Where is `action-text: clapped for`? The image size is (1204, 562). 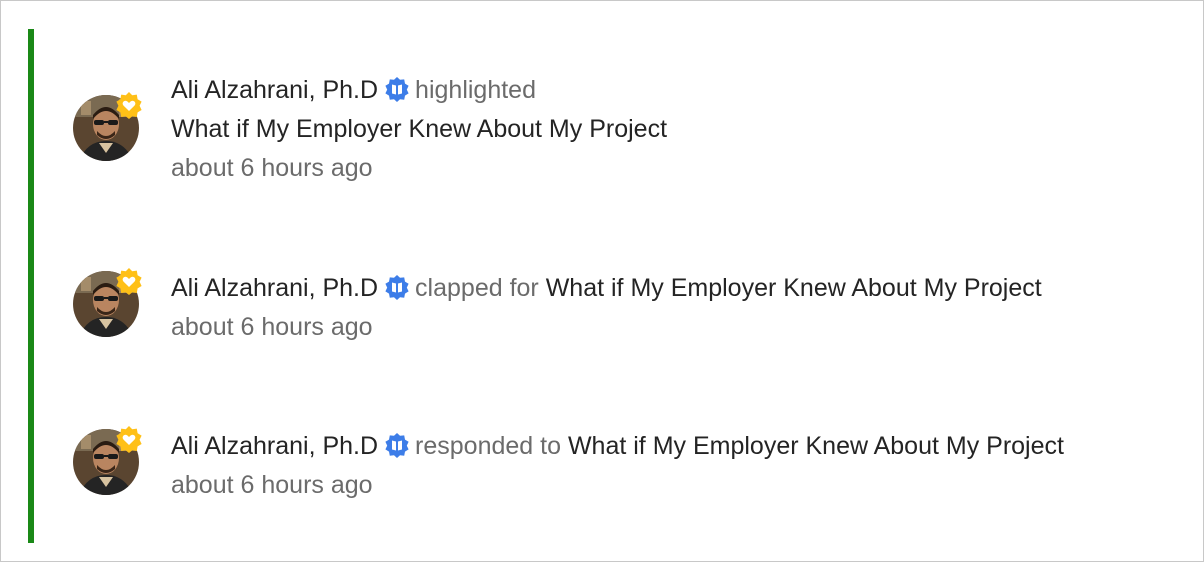
action-text: clapped for is located at coordinates (477, 288).